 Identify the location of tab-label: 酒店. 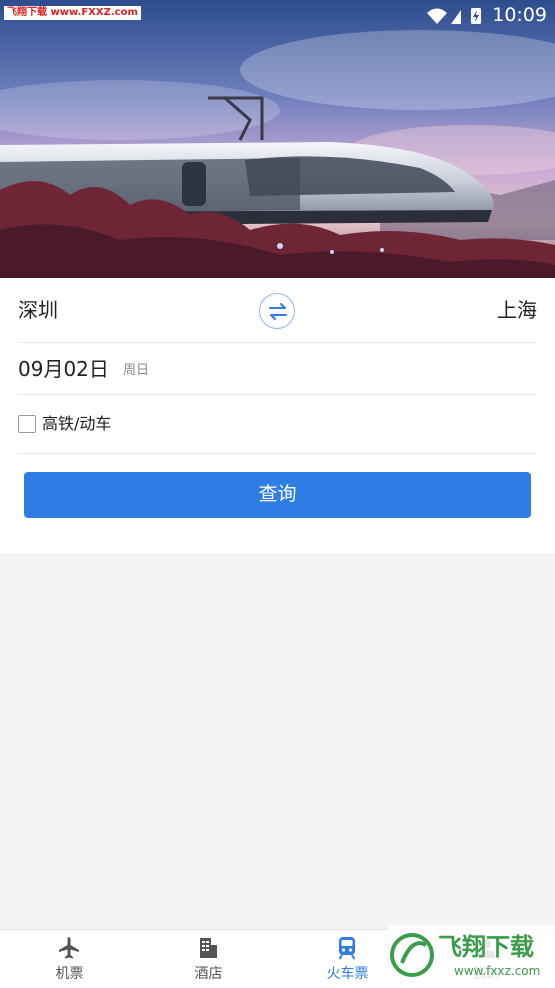
(208, 974).